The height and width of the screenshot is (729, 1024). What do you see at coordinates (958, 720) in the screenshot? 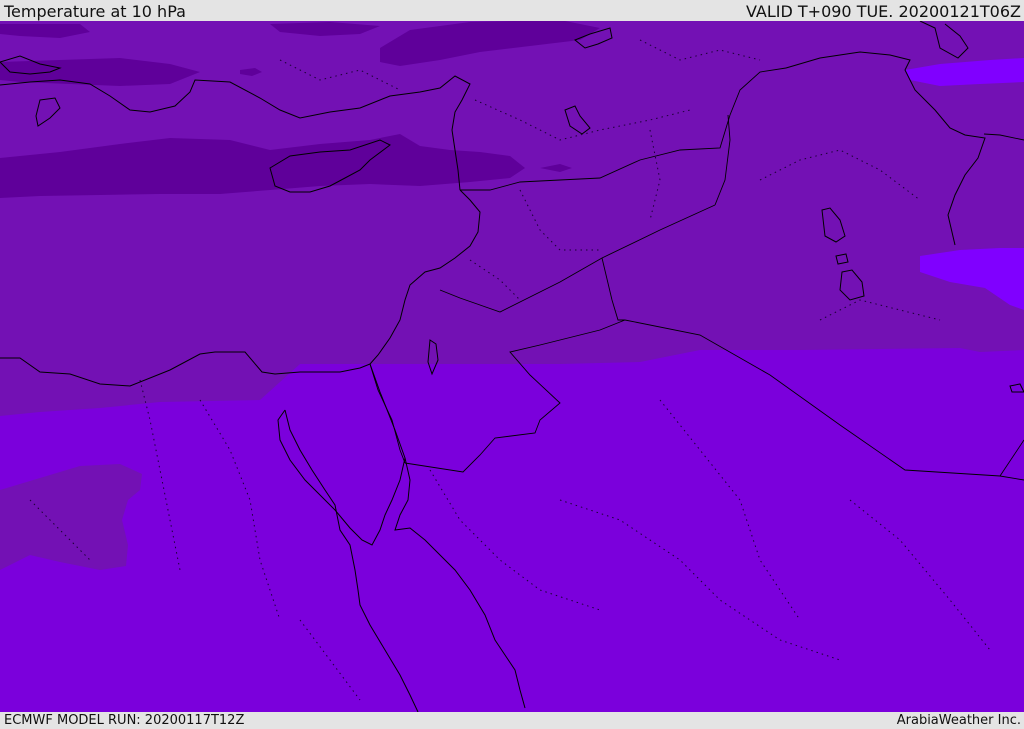
I see `credit-label: ArabiaWeather Inc.` at bounding box center [958, 720].